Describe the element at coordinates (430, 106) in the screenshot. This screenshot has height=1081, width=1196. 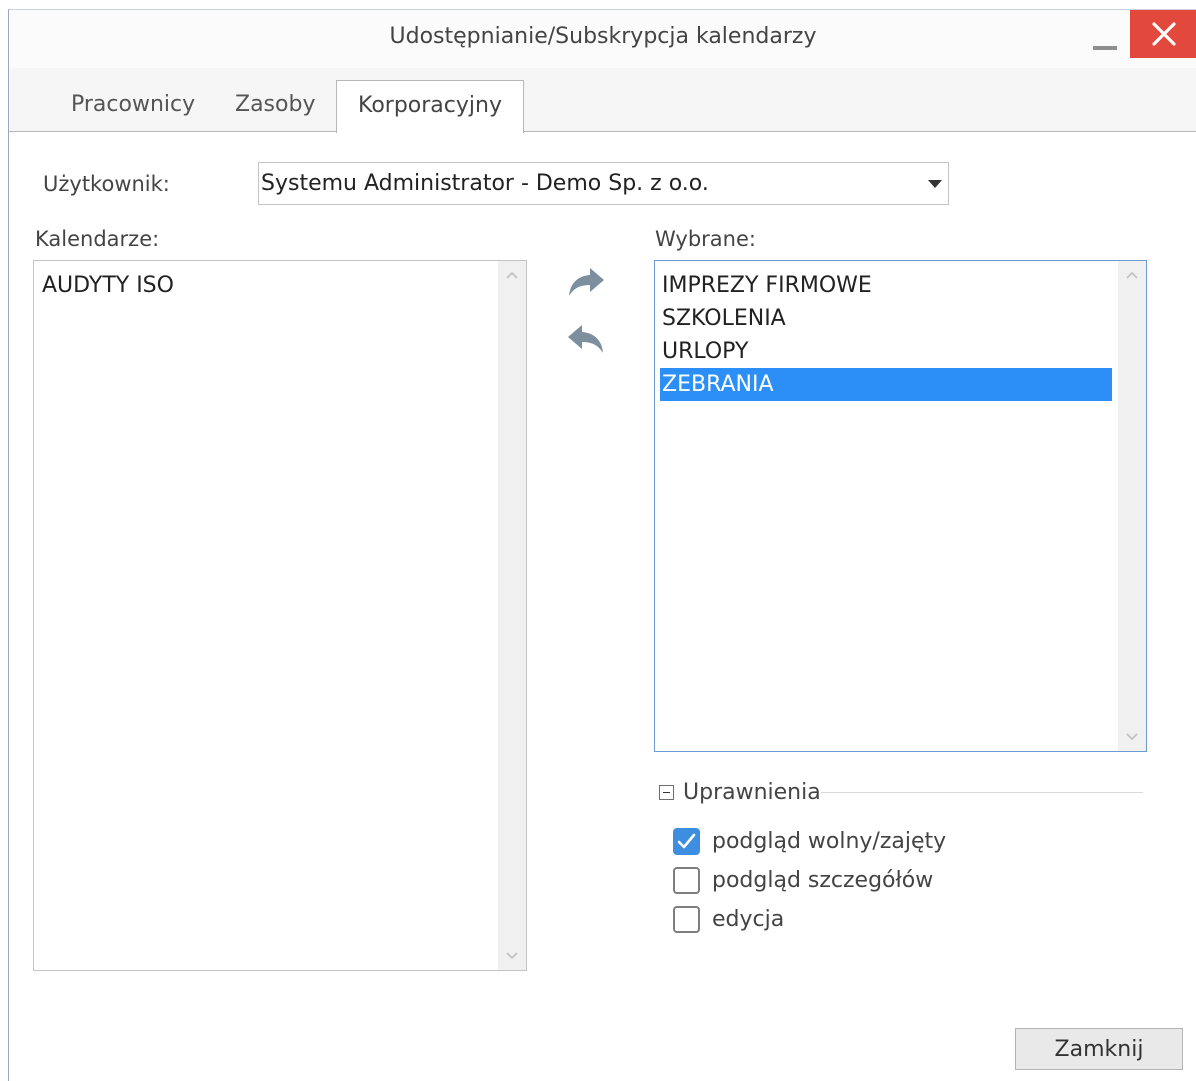
I see `tab-korporacyjny: Korporacyjny` at that location.